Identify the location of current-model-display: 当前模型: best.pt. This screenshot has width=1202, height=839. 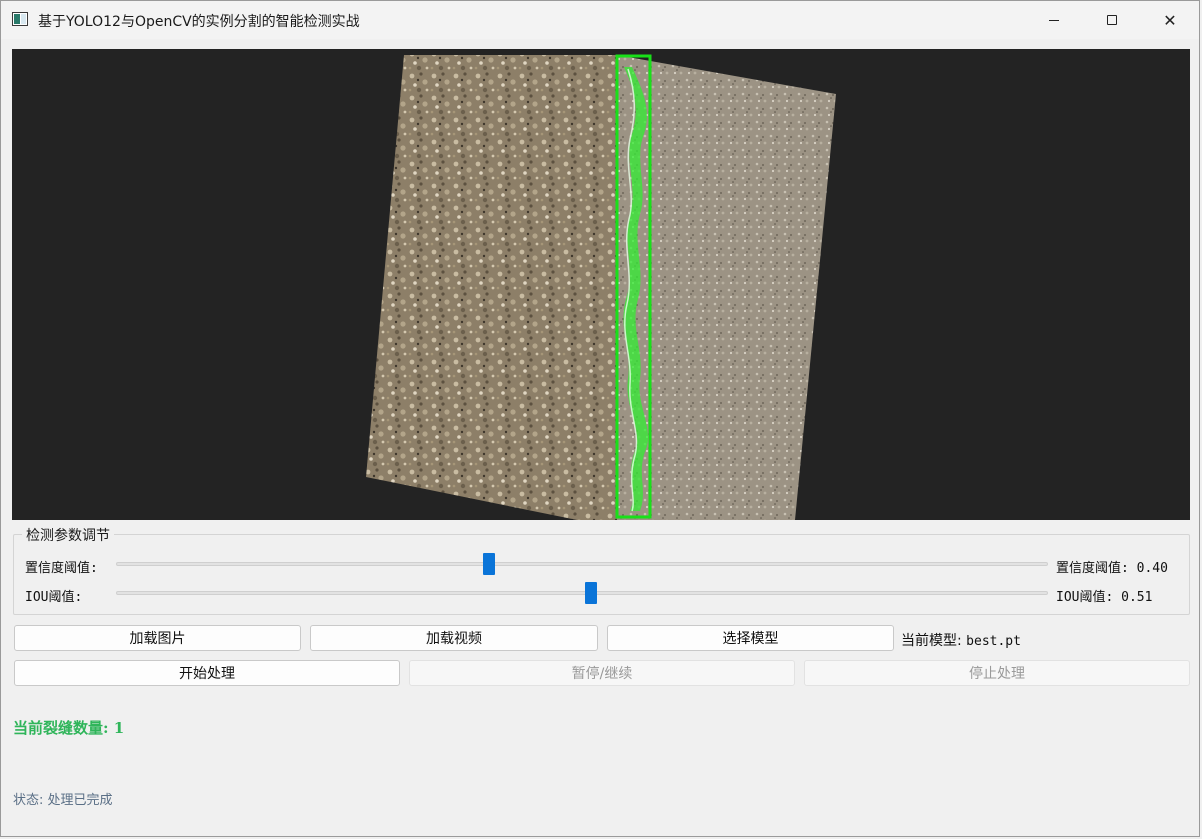
(961, 640).